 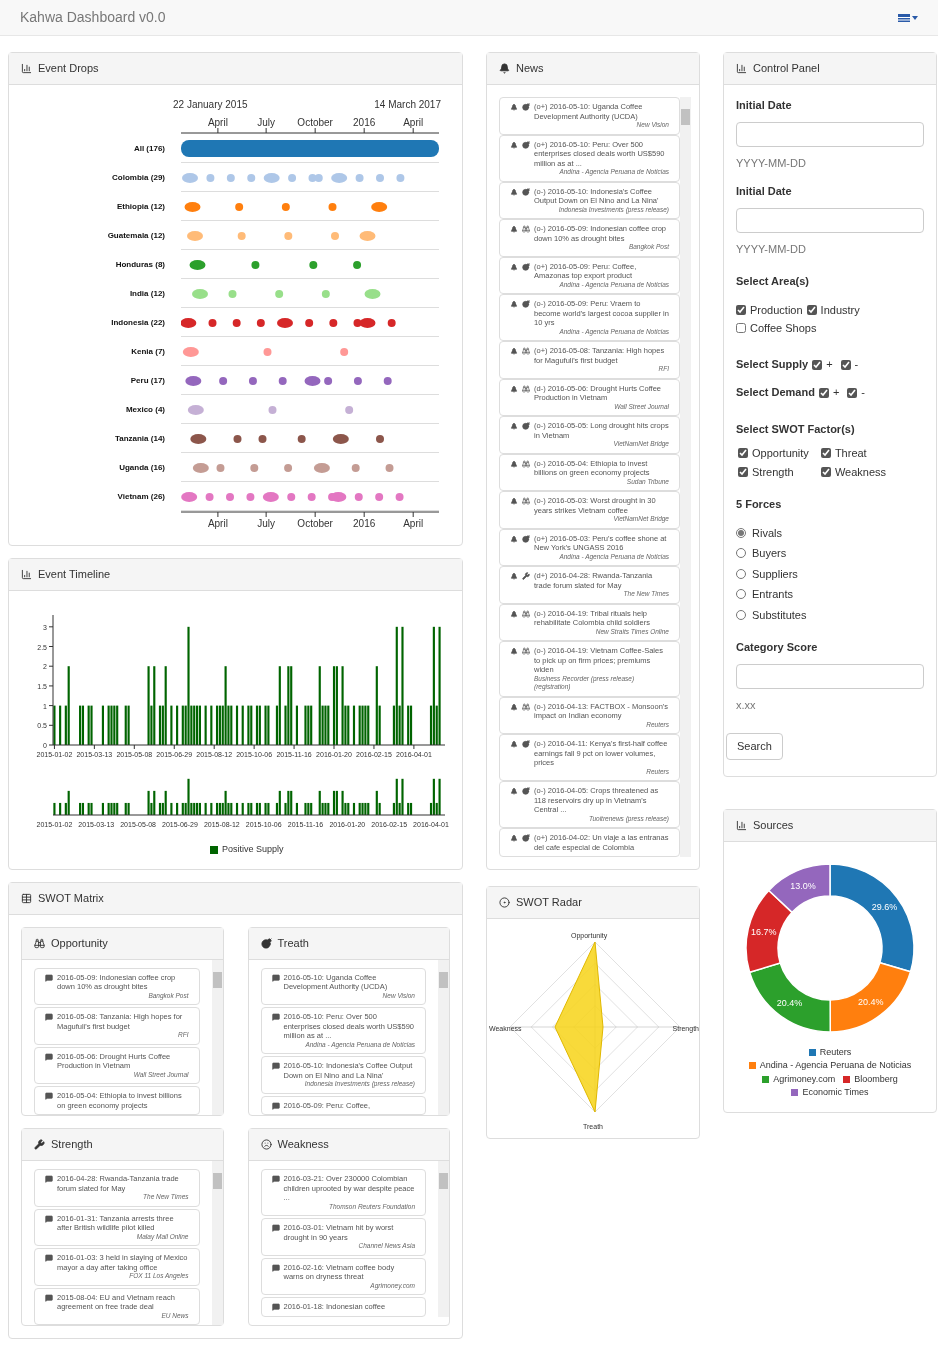 What do you see at coordinates (830, 676) in the screenshot?
I see `score-field` at bounding box center [830, 676].